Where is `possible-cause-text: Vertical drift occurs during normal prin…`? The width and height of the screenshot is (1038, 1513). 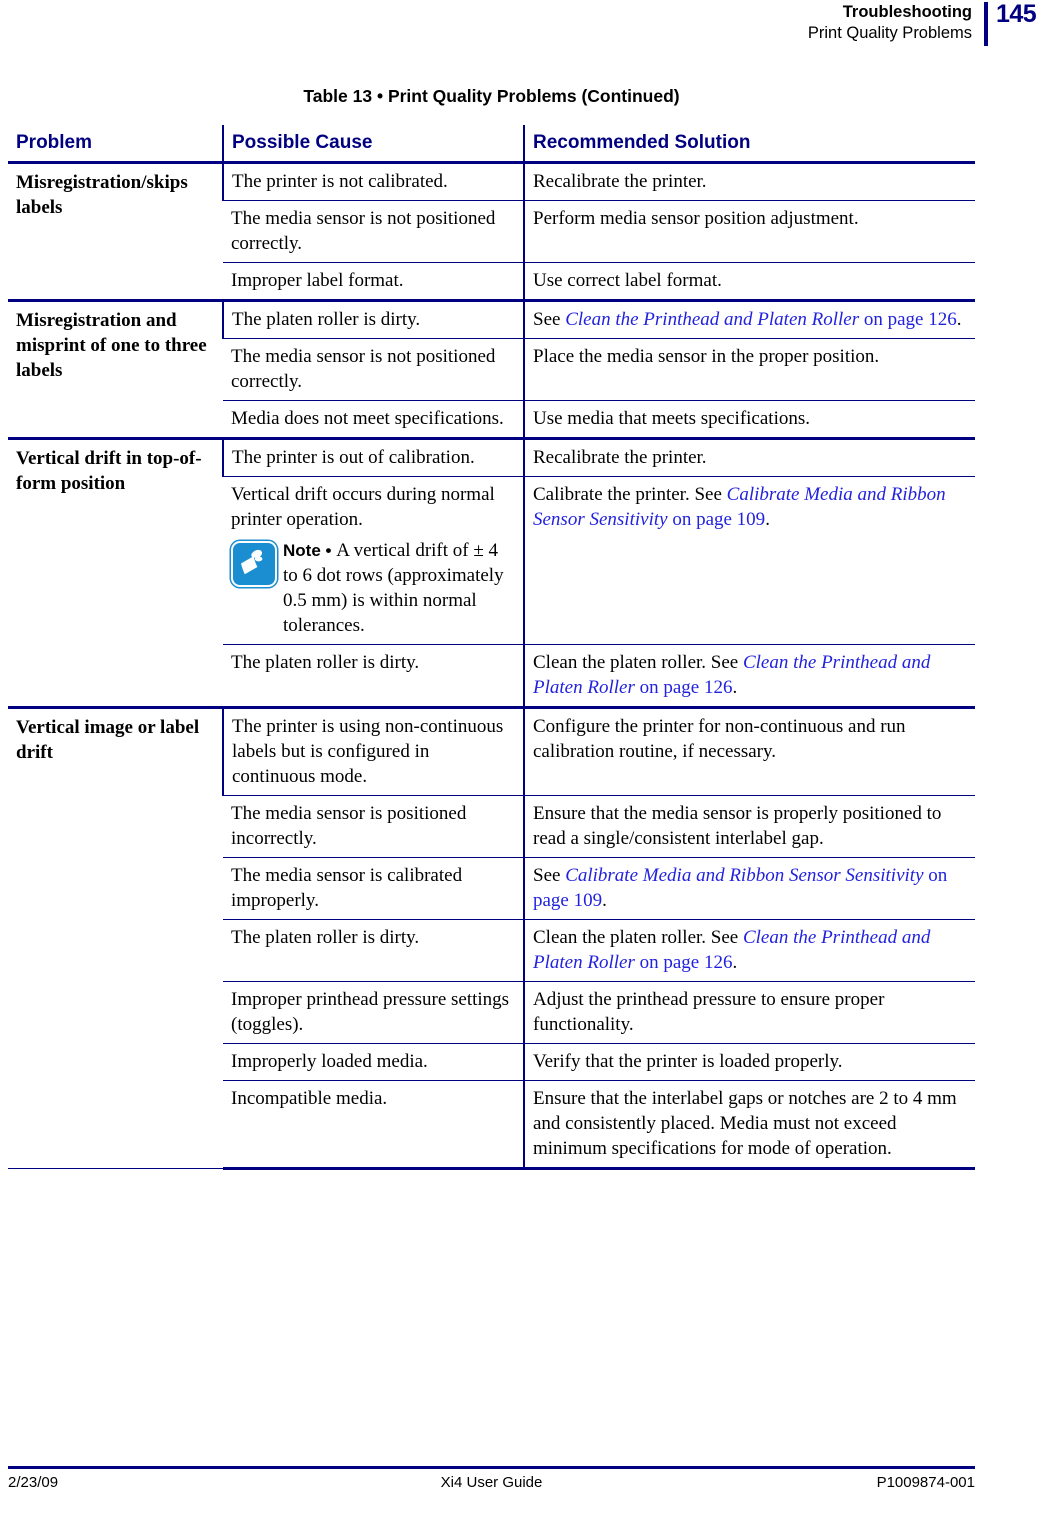
possible-cause-text: Vertical drift occurs during normal prin… is located at coordinates (363, 507).